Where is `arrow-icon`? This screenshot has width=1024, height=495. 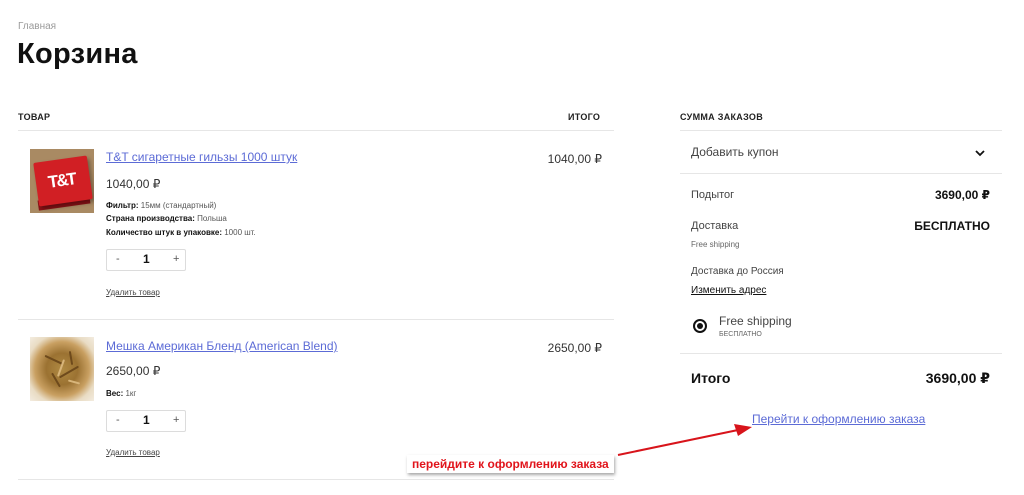 arrow-icon is located at coordinates (684, 440).